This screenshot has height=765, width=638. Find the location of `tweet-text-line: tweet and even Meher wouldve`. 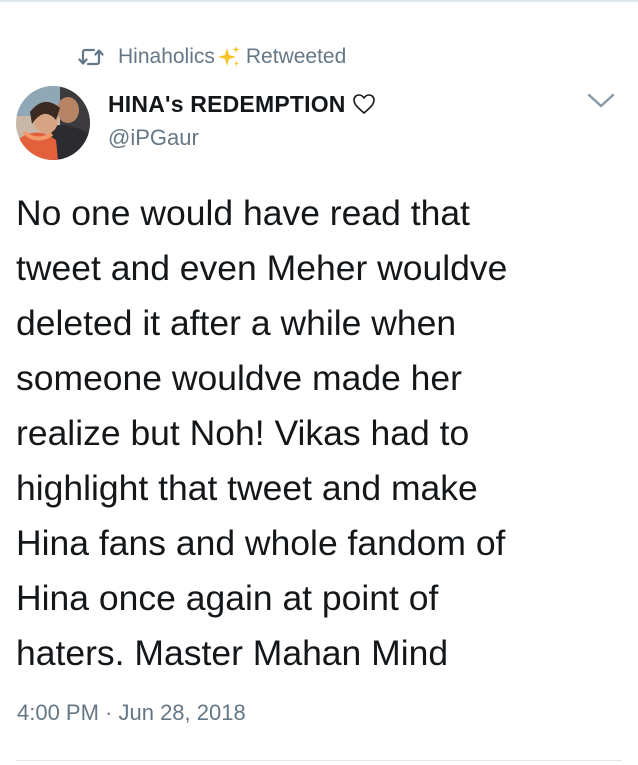

tweet-text-line: tweet and even Meher wouldve is located at coordinates (262, 268).